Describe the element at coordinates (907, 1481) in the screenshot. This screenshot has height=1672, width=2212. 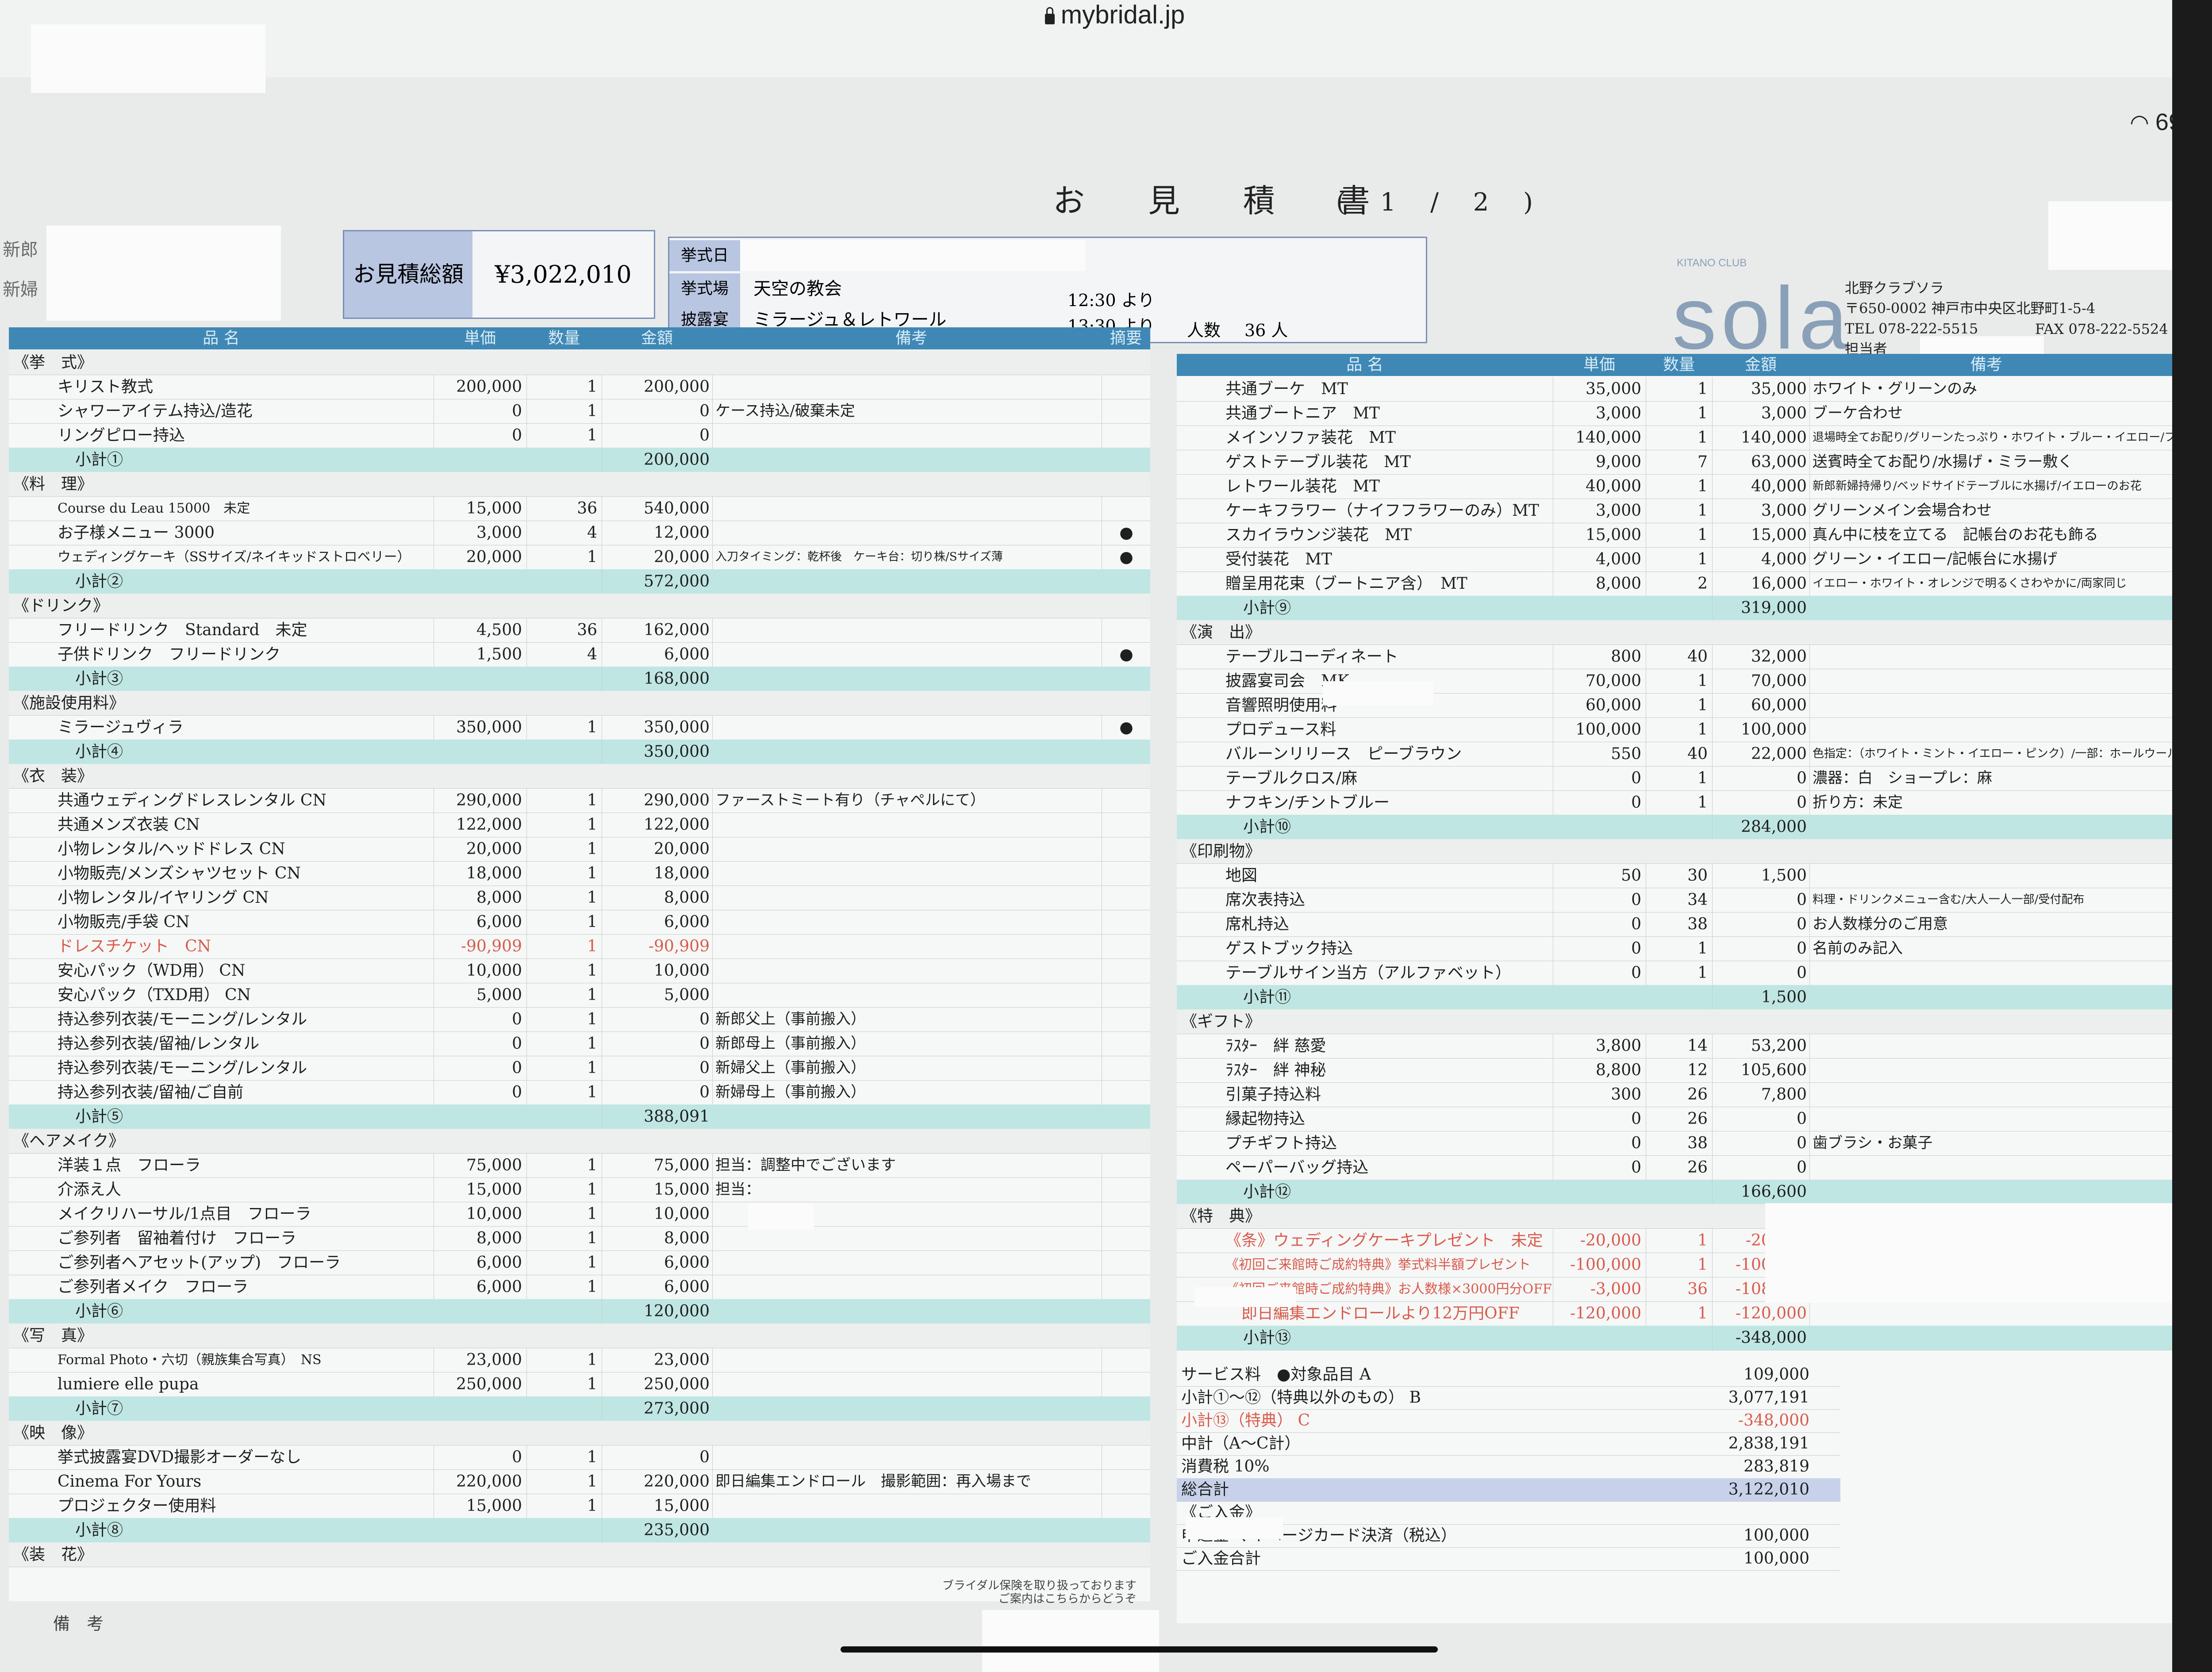
I see `remarks: 即日編集エンドロール 撮影範囲：再入場まで` at that location.